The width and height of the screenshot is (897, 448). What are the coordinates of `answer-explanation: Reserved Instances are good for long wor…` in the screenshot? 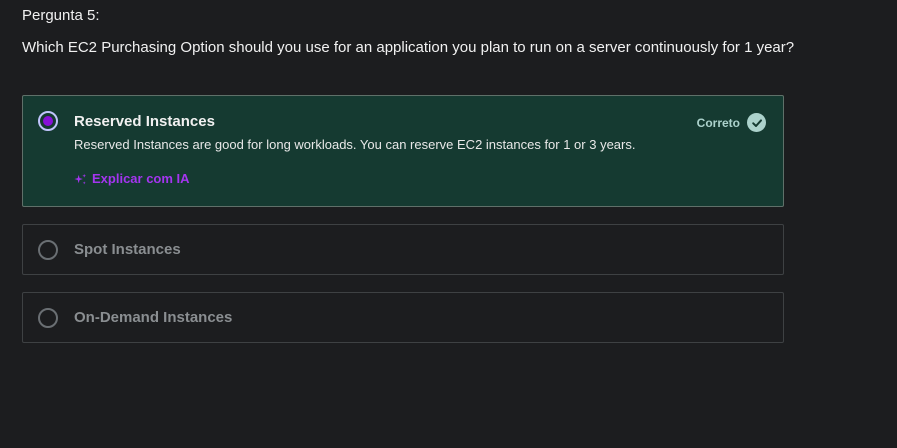 It's located at (355, 144).